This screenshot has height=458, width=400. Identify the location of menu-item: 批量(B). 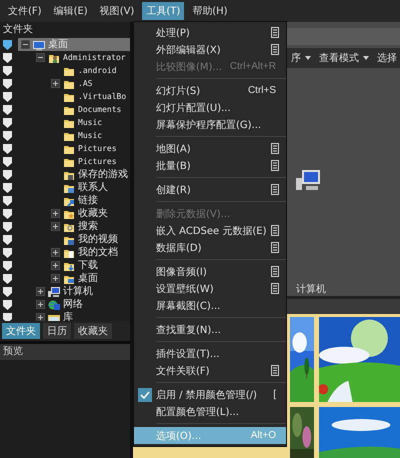
(210, 165).